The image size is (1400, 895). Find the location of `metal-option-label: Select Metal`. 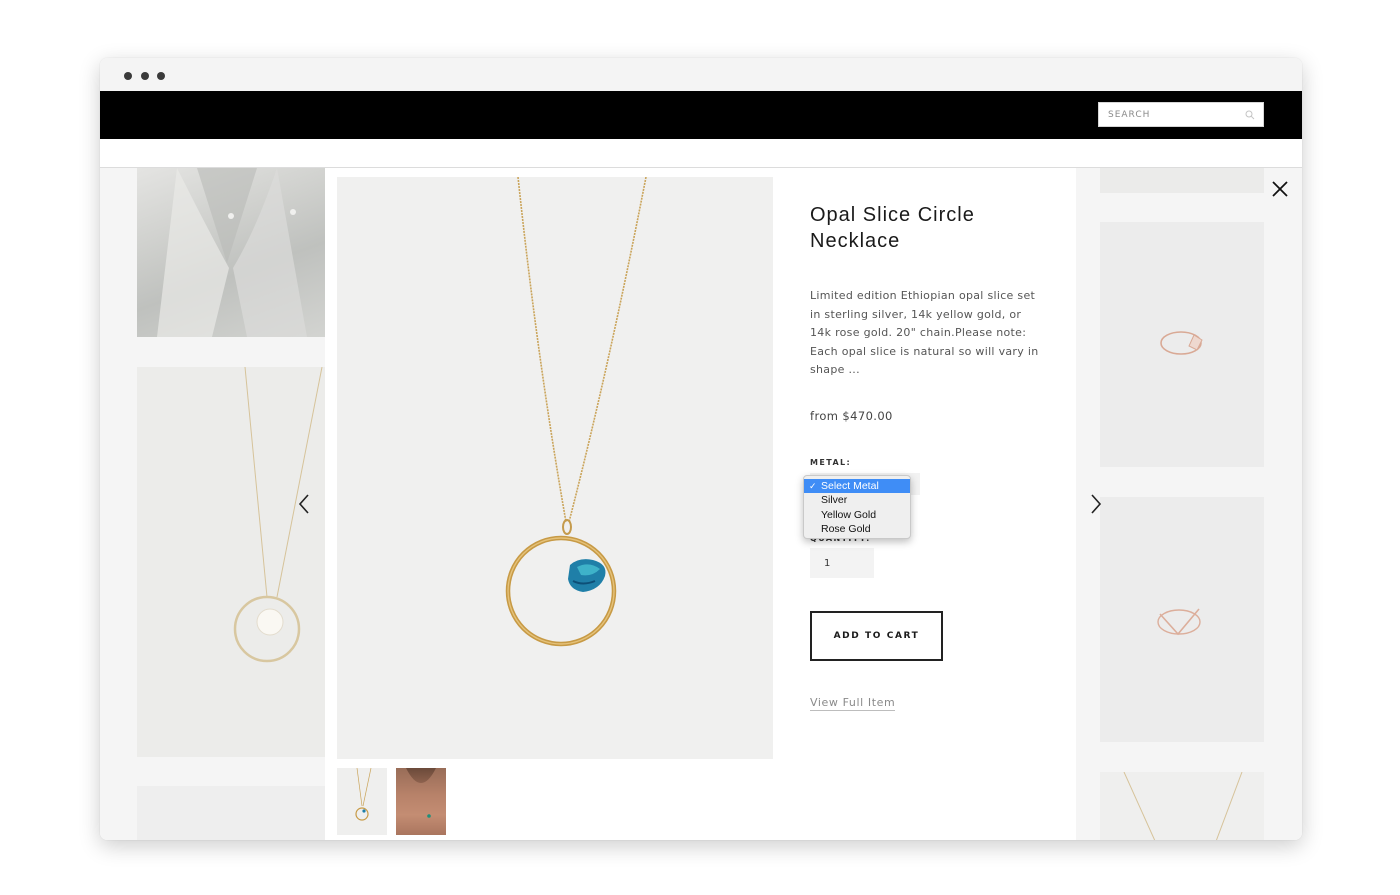

metal-option-label: Select Metal is located at coordinates (850, 486).